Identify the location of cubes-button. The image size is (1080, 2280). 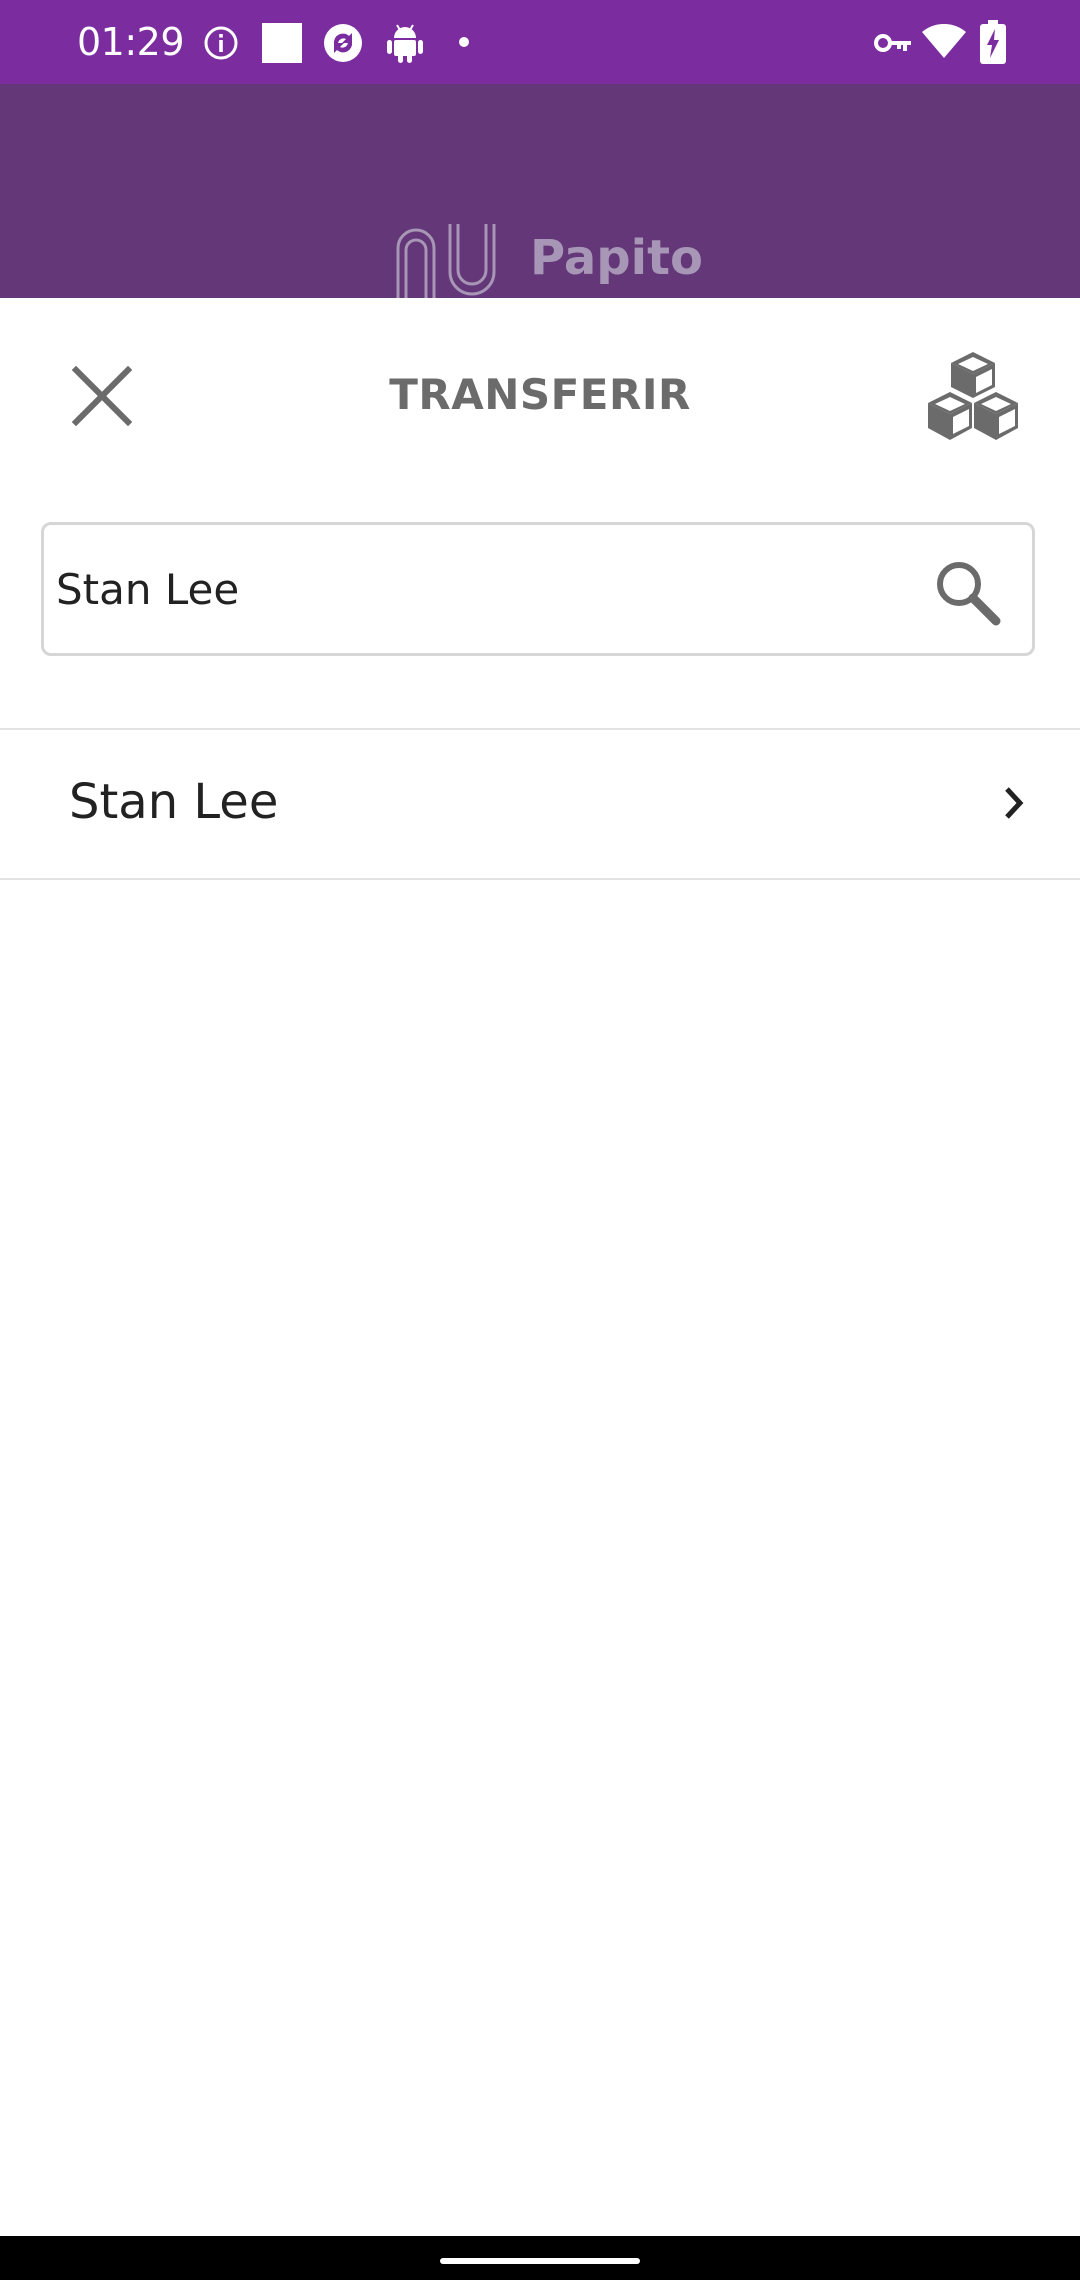
(973, 396).